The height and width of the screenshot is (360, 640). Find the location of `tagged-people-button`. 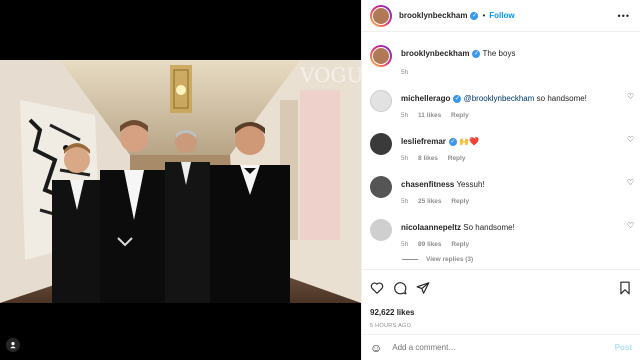

tagged-people-button is located at coordinates (13, 345).